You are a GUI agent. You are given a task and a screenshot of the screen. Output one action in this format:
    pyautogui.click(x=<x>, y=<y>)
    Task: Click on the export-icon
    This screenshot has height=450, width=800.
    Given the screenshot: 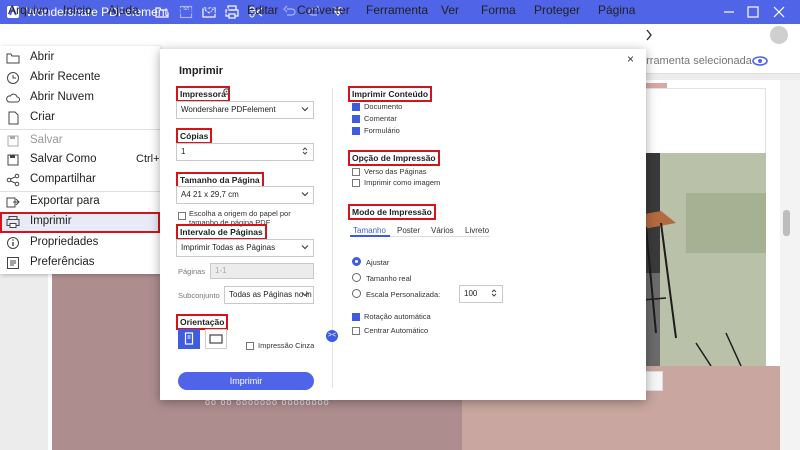 What is the action you would take?
    pyautogui.click(x=13, y=202)
    